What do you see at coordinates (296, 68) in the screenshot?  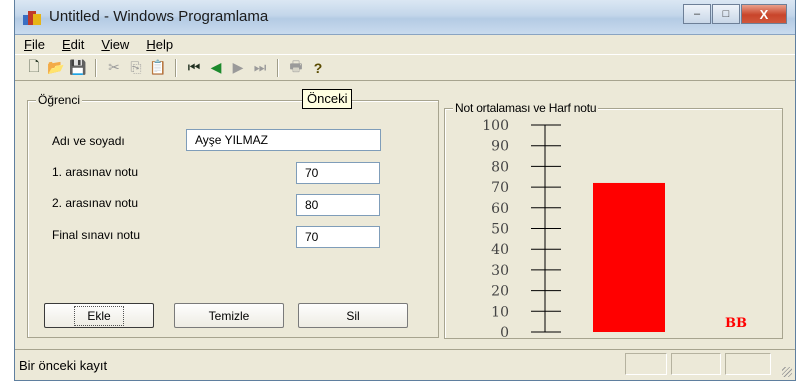 I see `print-icon: 🖶` at bounding box center [296, 68].